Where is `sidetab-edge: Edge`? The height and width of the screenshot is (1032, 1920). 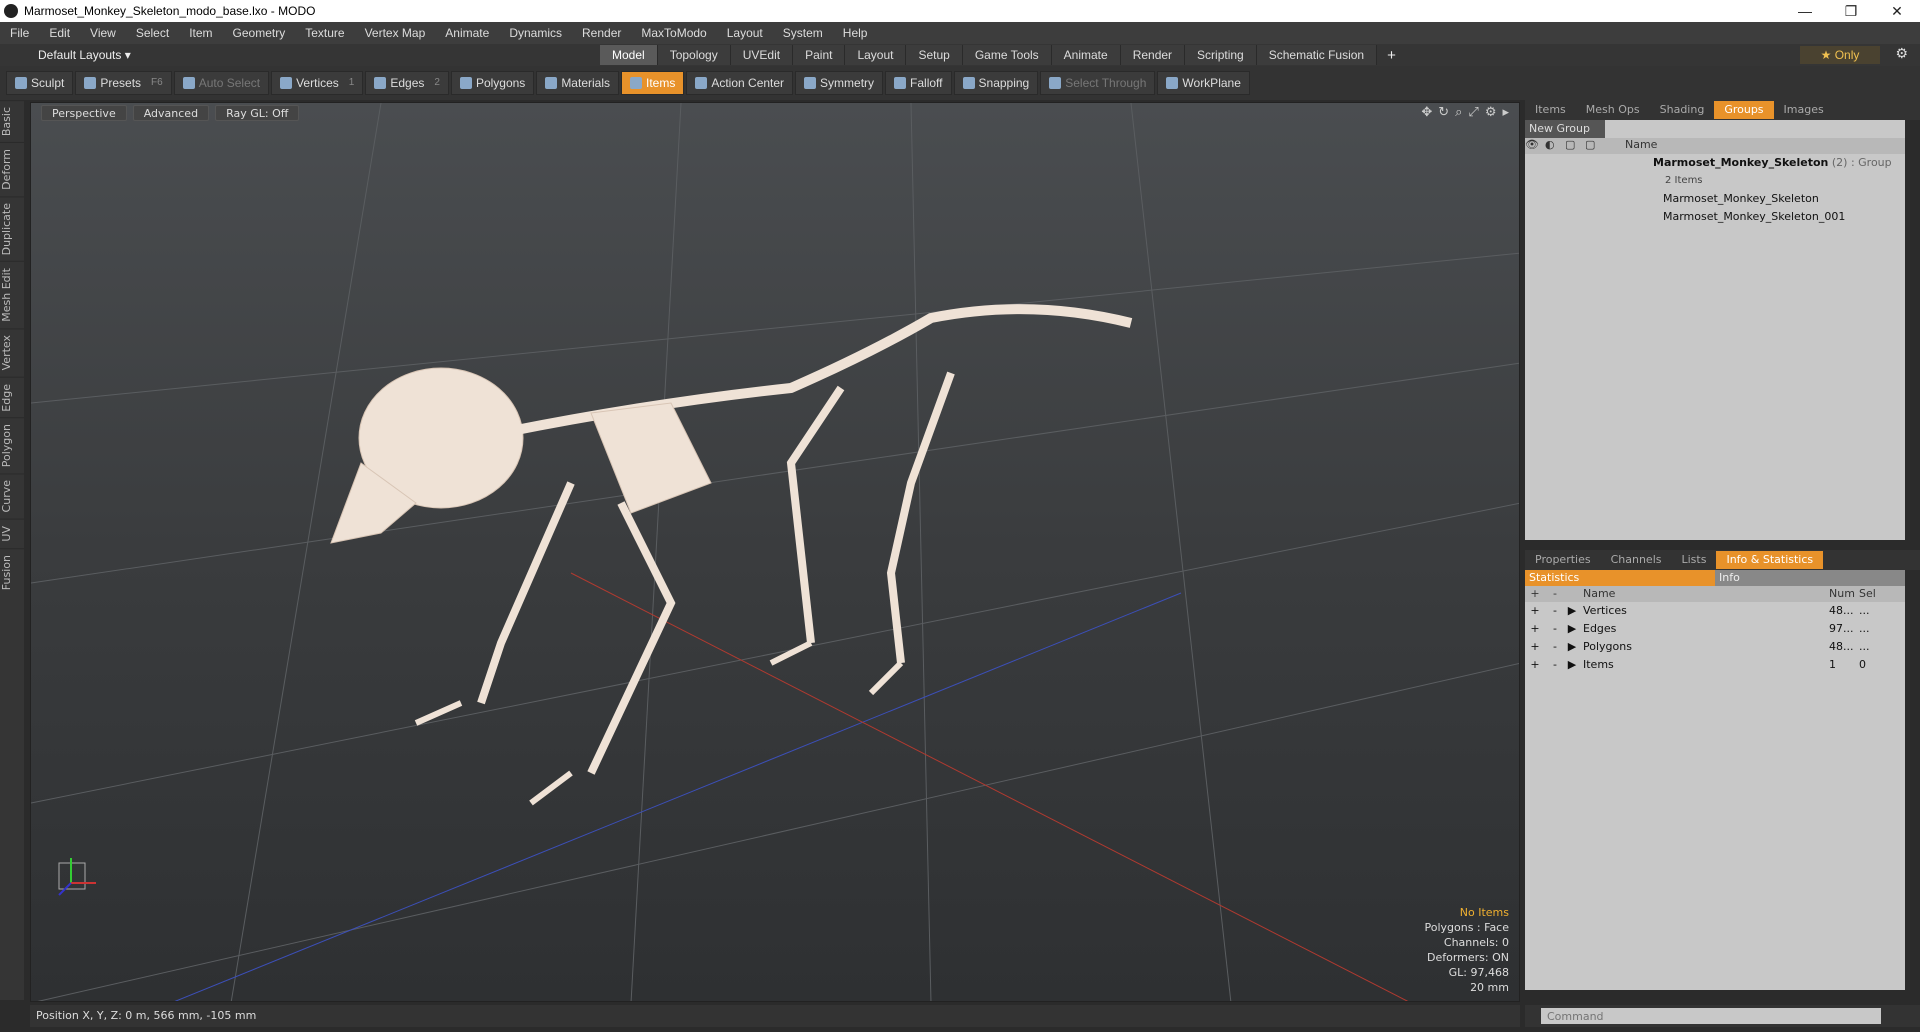
sidetab-edge: Edge is located at coordinates (12, 397).